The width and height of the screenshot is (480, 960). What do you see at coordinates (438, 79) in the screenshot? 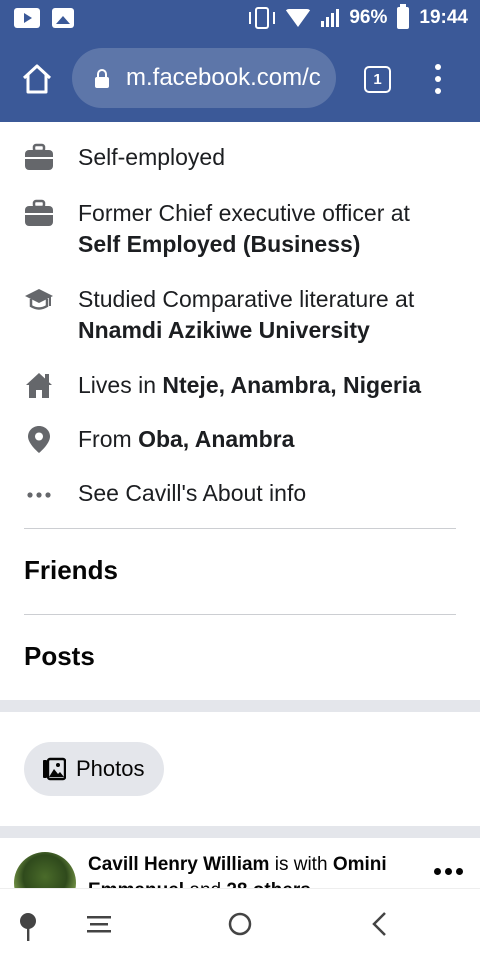
I see `browser-menu-button` at bounding box center [438, 79].